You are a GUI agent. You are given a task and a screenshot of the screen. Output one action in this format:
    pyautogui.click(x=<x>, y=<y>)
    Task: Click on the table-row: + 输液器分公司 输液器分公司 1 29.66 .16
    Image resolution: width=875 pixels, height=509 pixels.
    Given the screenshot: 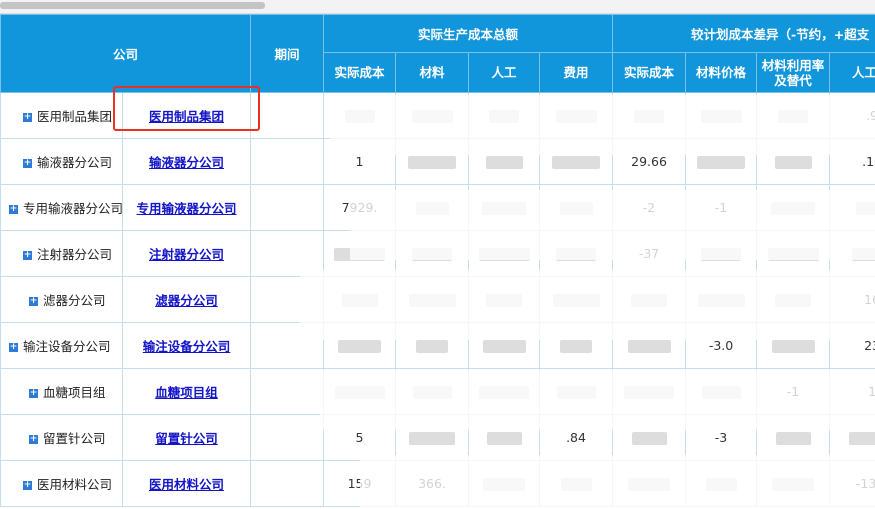 What is the action you would take?
    pyautogui.click(x=437, y=161)
    